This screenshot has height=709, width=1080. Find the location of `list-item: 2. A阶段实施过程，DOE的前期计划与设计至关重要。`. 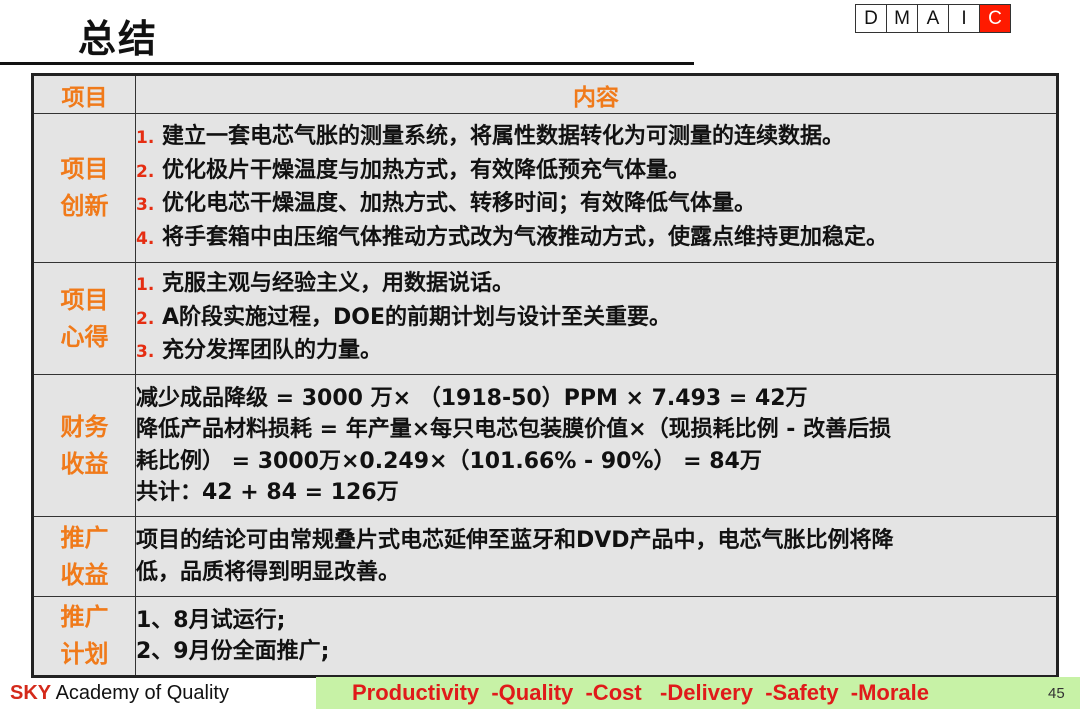

list-item: 2. A阶段实施过程，DOE的前期计划与设计至关重要。 is located at coordinates (404, 317).